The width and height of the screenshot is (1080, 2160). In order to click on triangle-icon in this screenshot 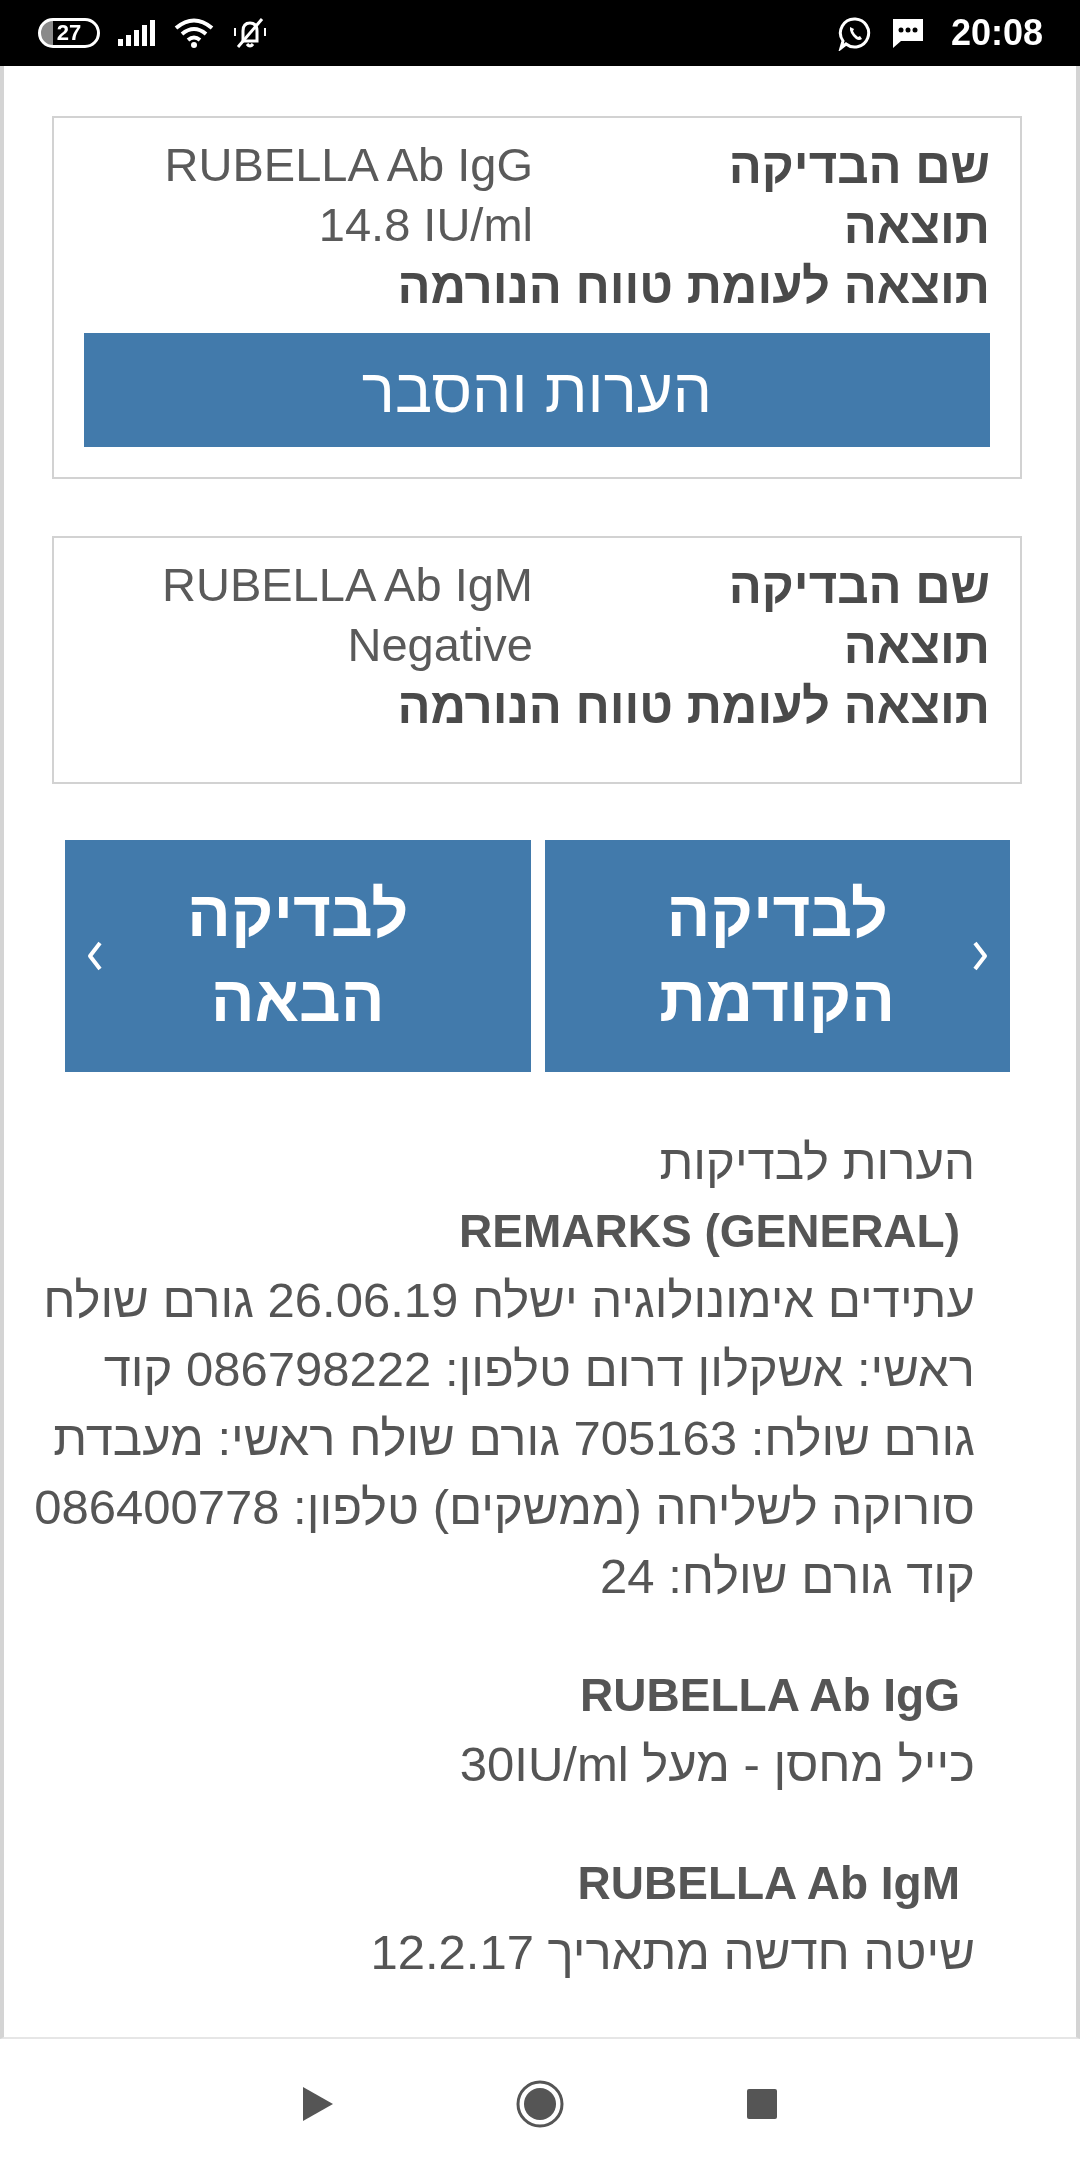, I will do `click(318, 2104)`.